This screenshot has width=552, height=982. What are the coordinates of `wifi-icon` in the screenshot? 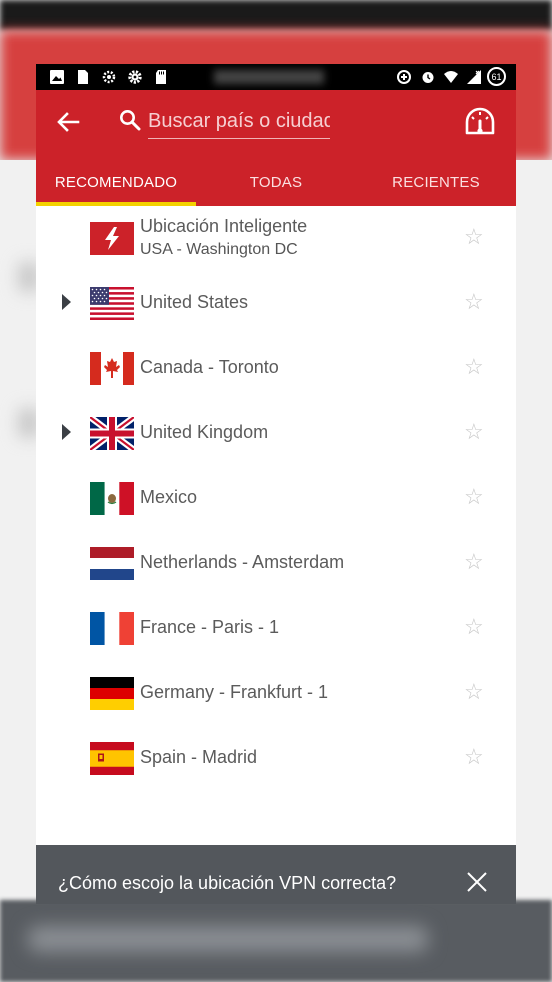 It's located at (451, 77).